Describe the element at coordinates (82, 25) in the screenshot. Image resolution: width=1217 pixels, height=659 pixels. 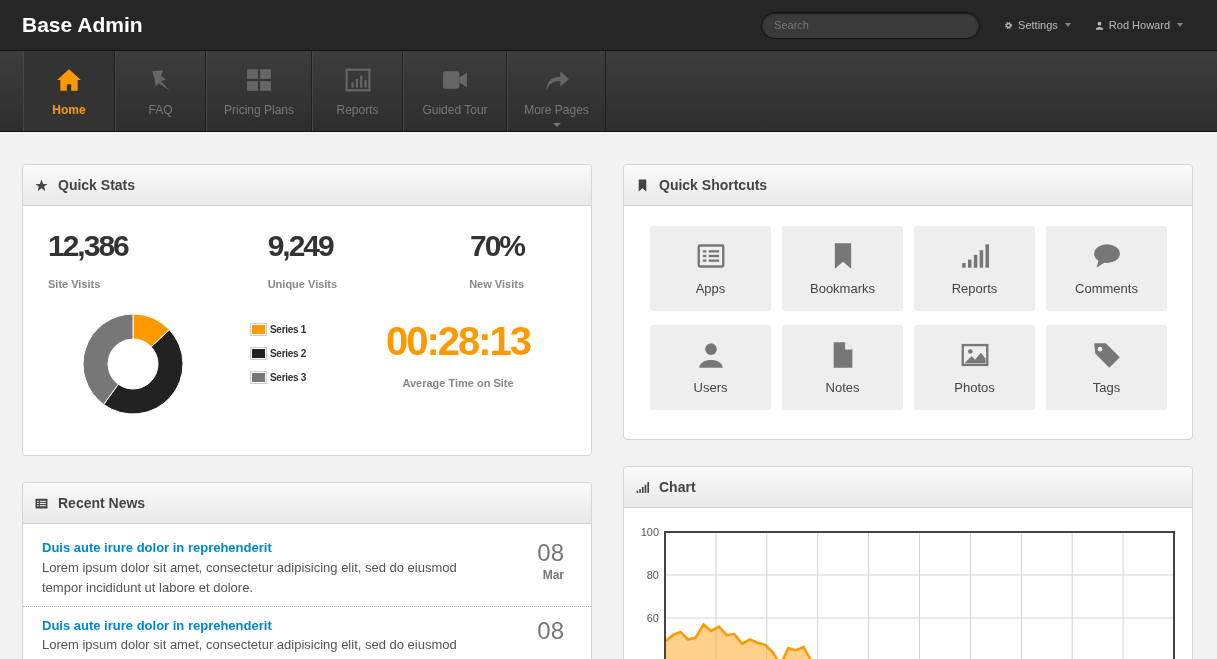
I see `app-title: Base Admin` at that location.